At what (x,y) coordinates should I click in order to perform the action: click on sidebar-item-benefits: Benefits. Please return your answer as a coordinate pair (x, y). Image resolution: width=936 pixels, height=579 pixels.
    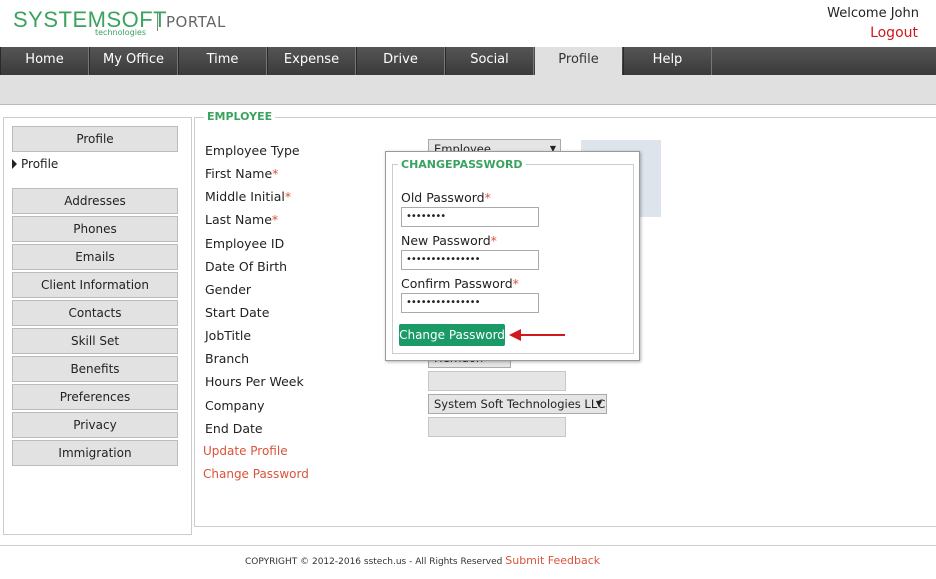
    Looking at the image, I should click on (95, 369).